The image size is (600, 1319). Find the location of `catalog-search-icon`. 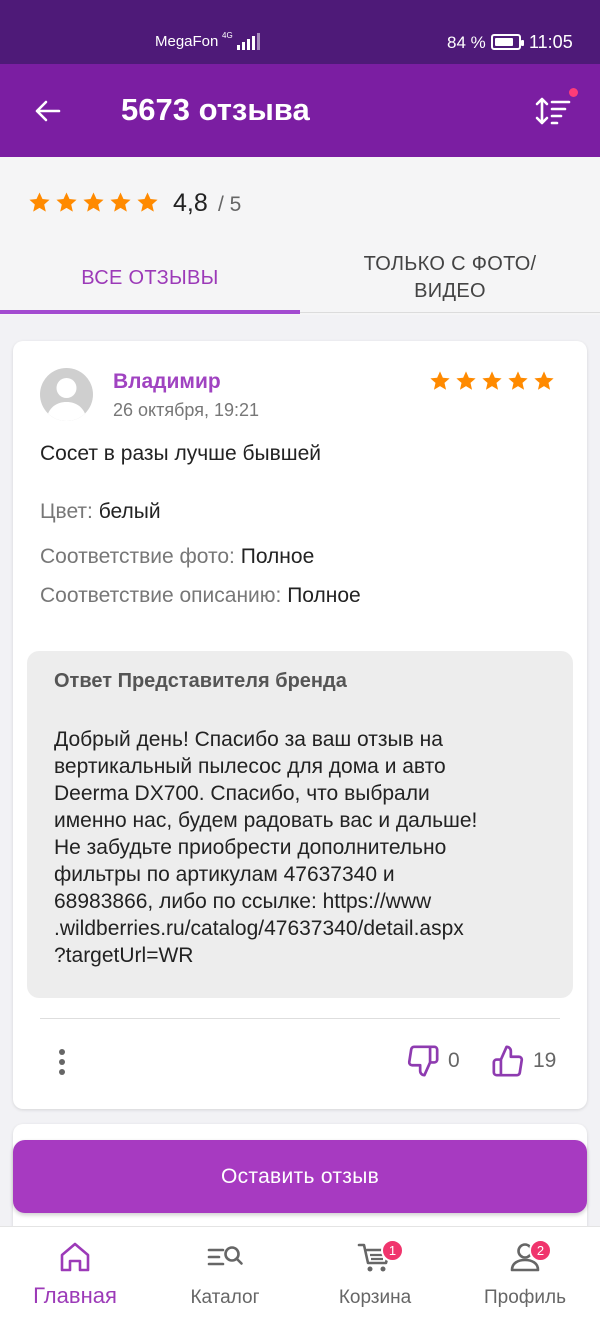

catalog-search-icon is located at coordinates (225, 1257).